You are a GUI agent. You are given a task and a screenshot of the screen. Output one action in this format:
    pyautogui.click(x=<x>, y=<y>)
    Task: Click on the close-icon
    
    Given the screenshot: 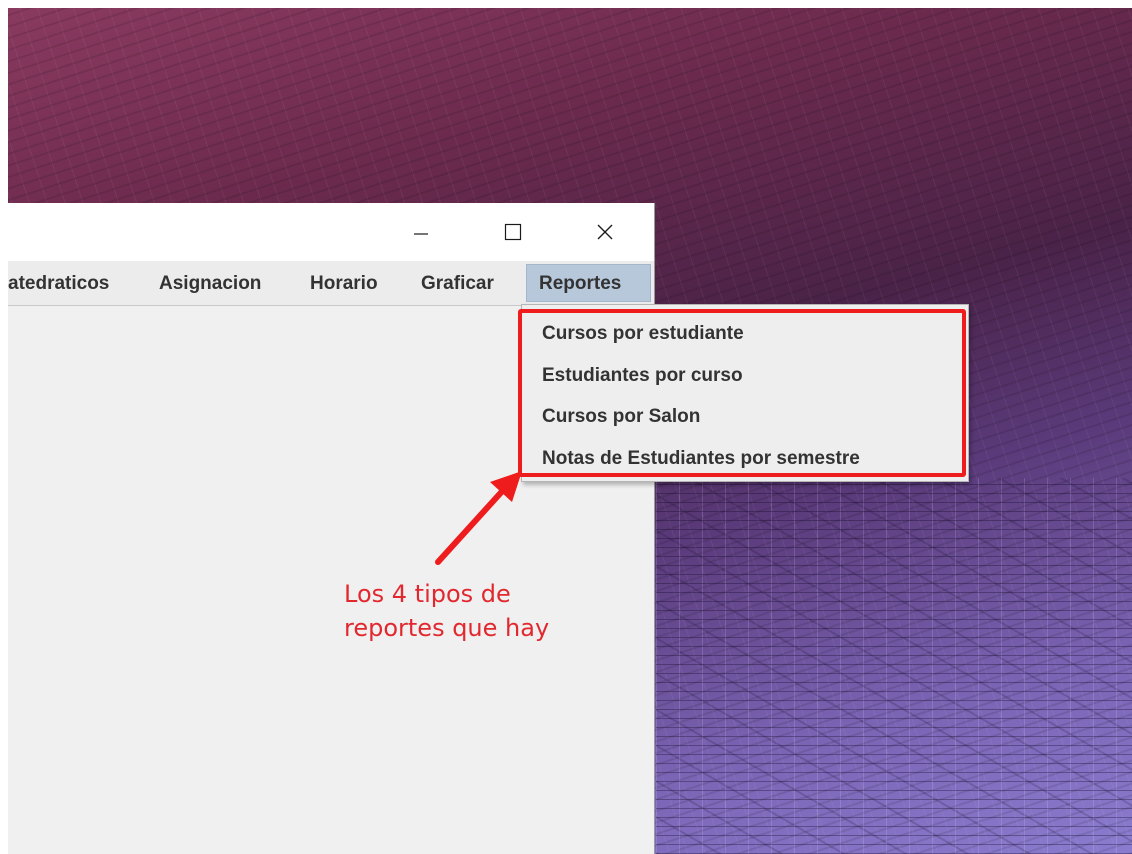 What is the action you would take?
    pyautogui.click(x=605, y=232)
    